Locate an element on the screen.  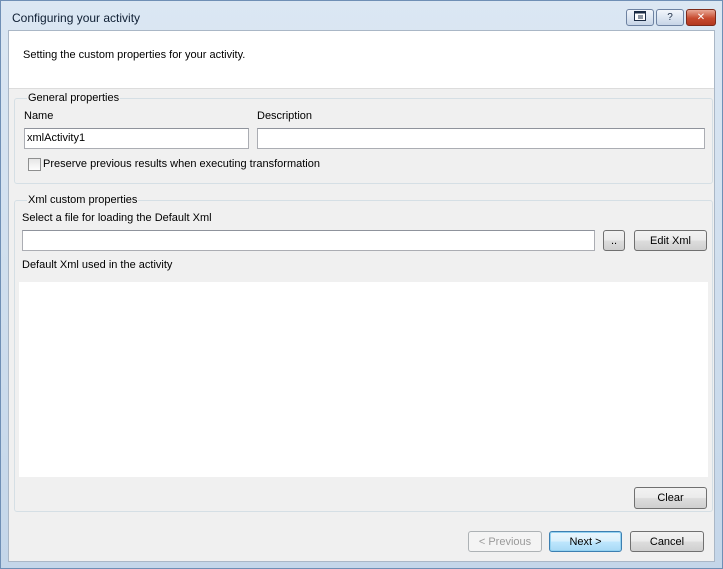
name-input: xmlActivity1 is located at coordinates (136, 138).